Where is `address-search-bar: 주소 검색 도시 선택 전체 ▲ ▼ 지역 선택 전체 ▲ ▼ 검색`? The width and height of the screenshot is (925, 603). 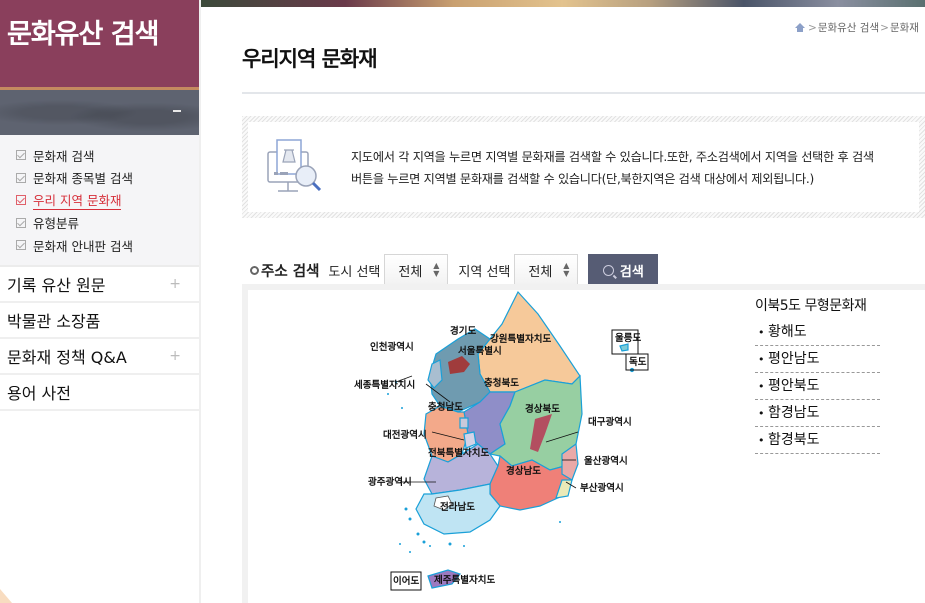 address-search-bar: 주소 검색 도시 선택 전체 ▲ ▼ 지역 선택 전체 ▲ ▼ 검색 is located at coordinates (454, 270).